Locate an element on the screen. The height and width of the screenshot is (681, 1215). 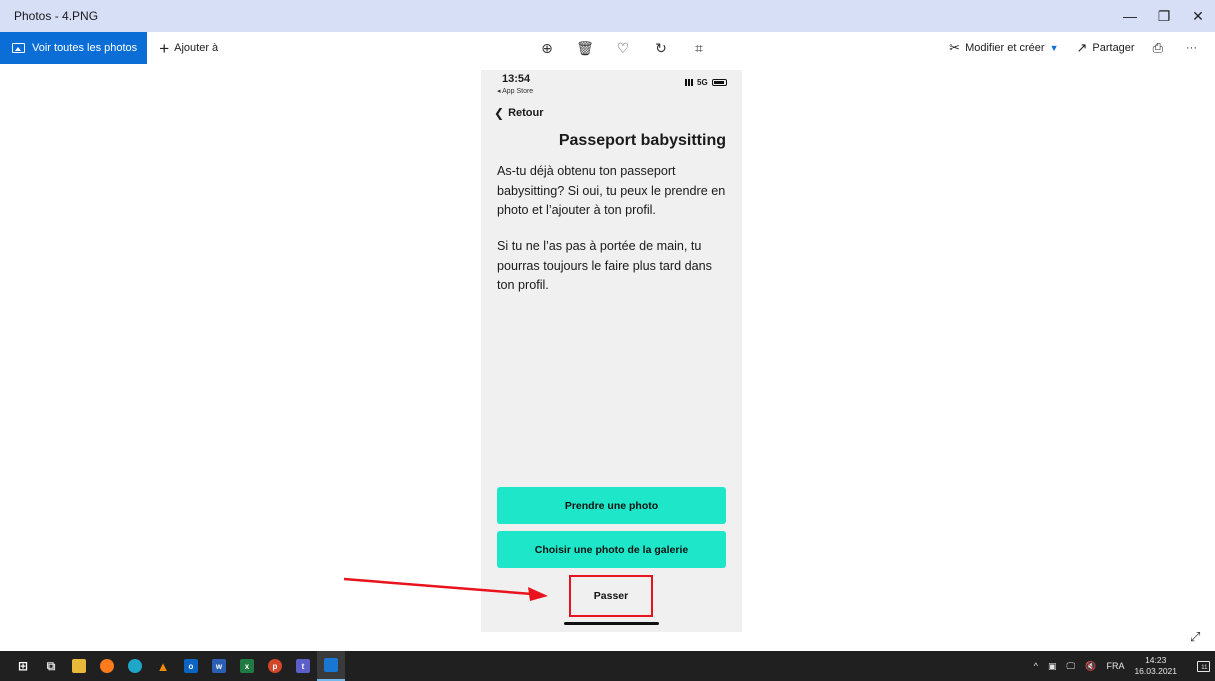
notification-count: 11 is located at coordinates (1204, 667).